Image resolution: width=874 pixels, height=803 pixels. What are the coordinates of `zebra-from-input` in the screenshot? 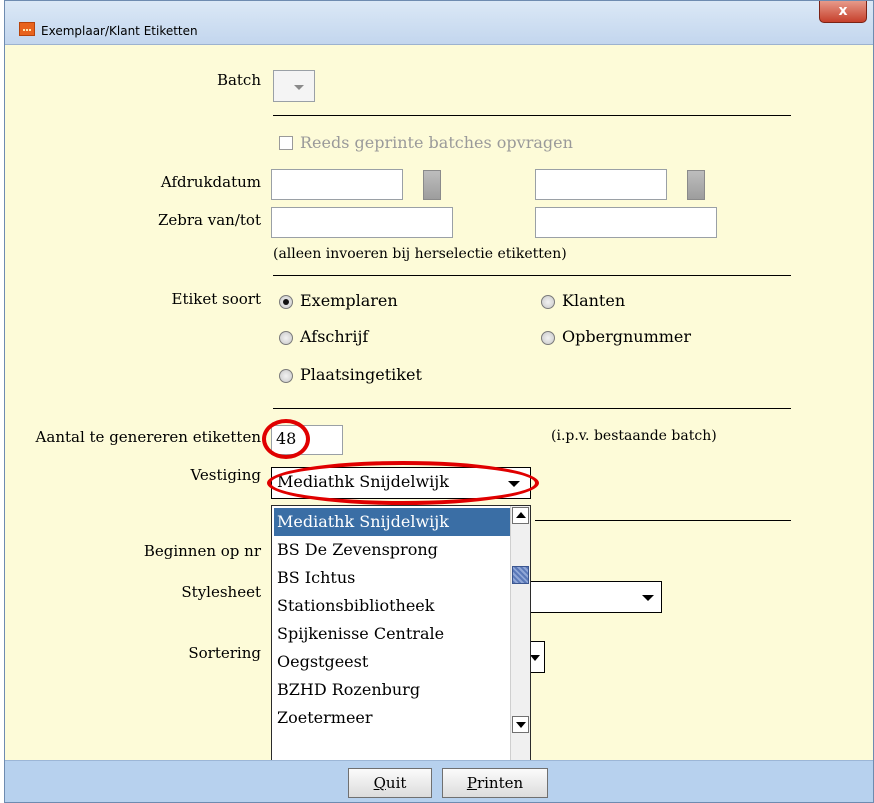 It's located at (362, 222).